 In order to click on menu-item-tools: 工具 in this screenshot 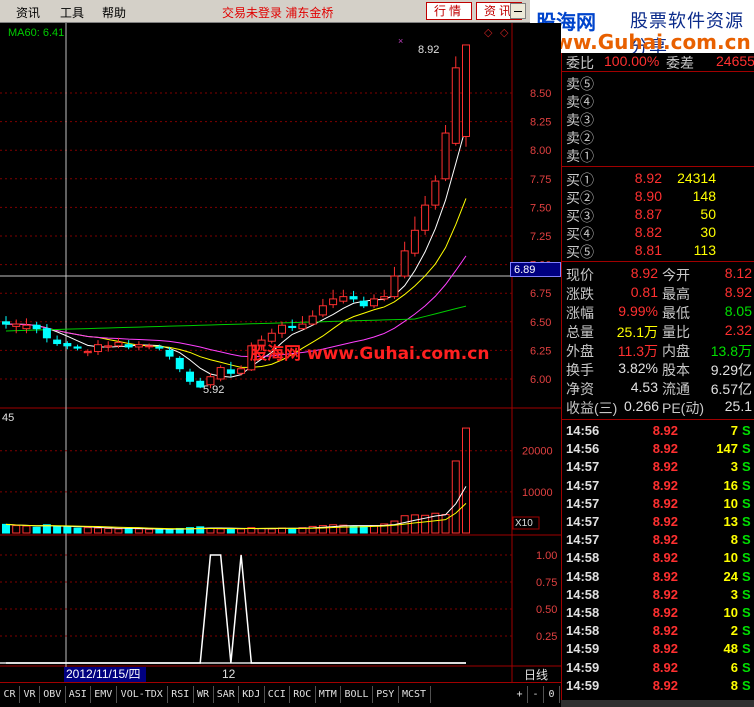, I will do `click(72, 12)`.